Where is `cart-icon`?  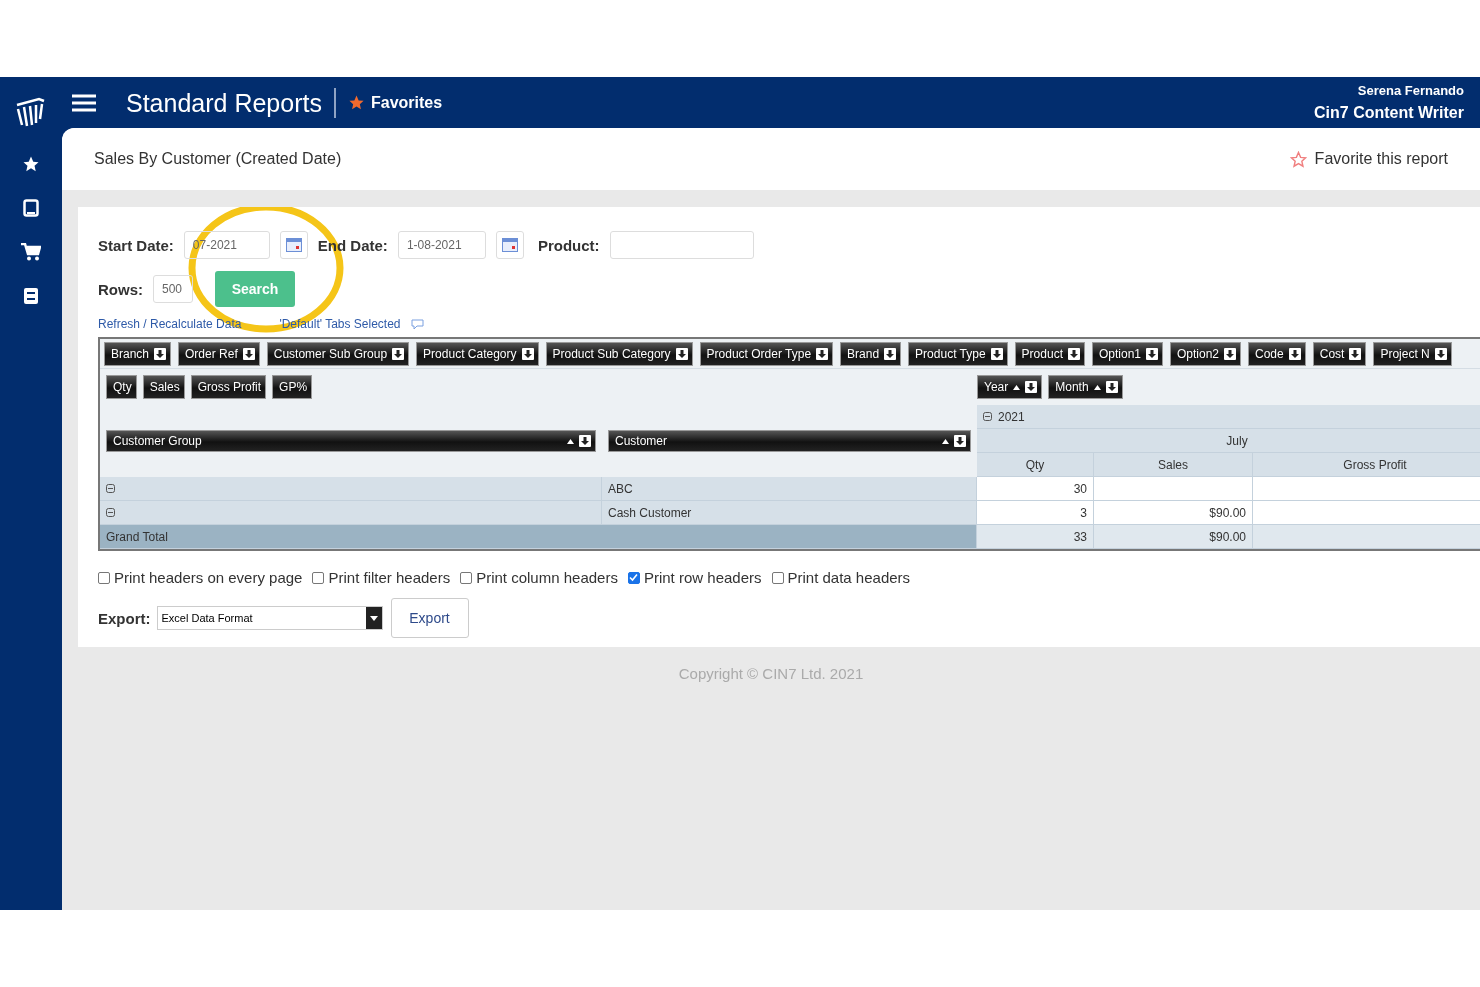
cart-icon is located at coordinates (31, 252).